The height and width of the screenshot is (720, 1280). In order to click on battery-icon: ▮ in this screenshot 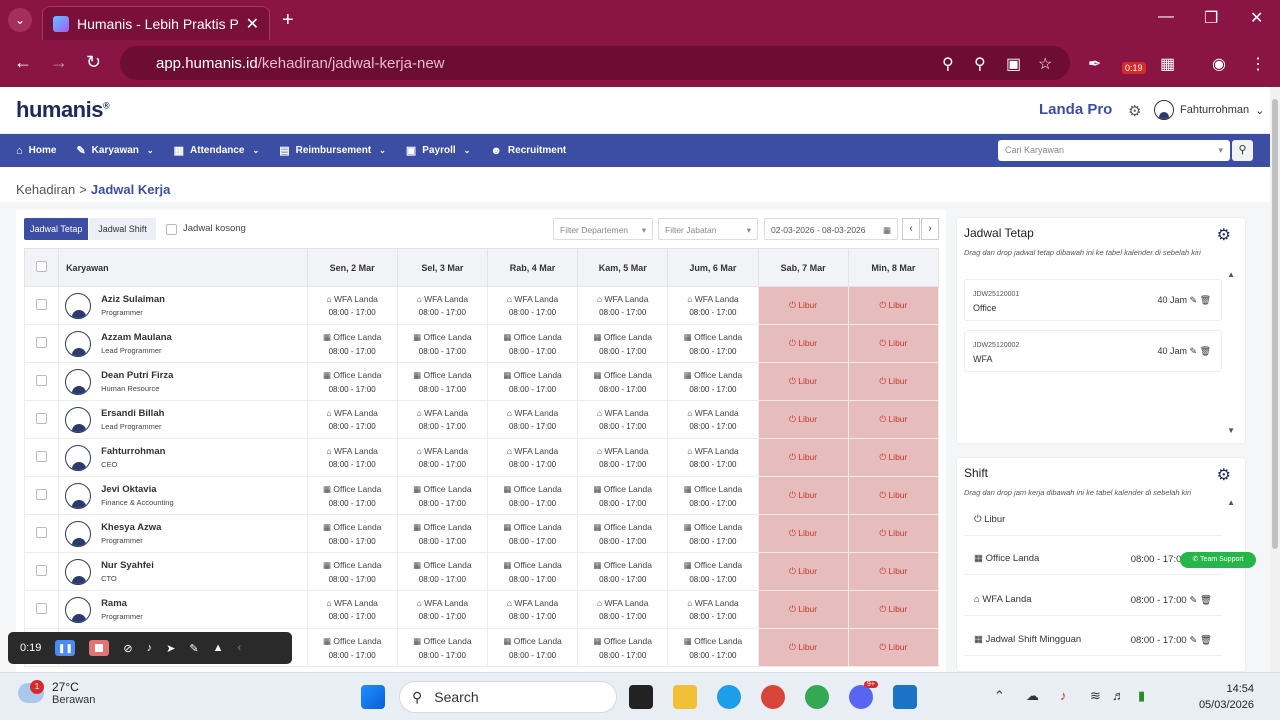, I will do `click(1141, 696)`.